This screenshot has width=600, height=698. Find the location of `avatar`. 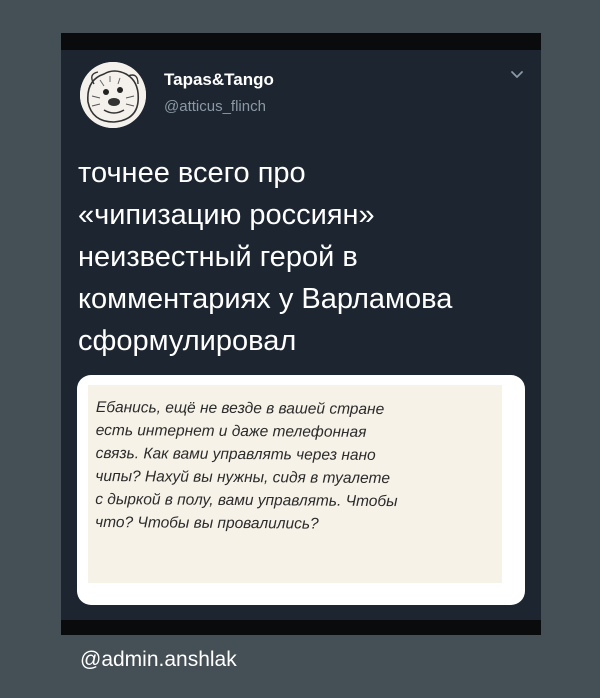

avatar is located at coordinates (113, 95).